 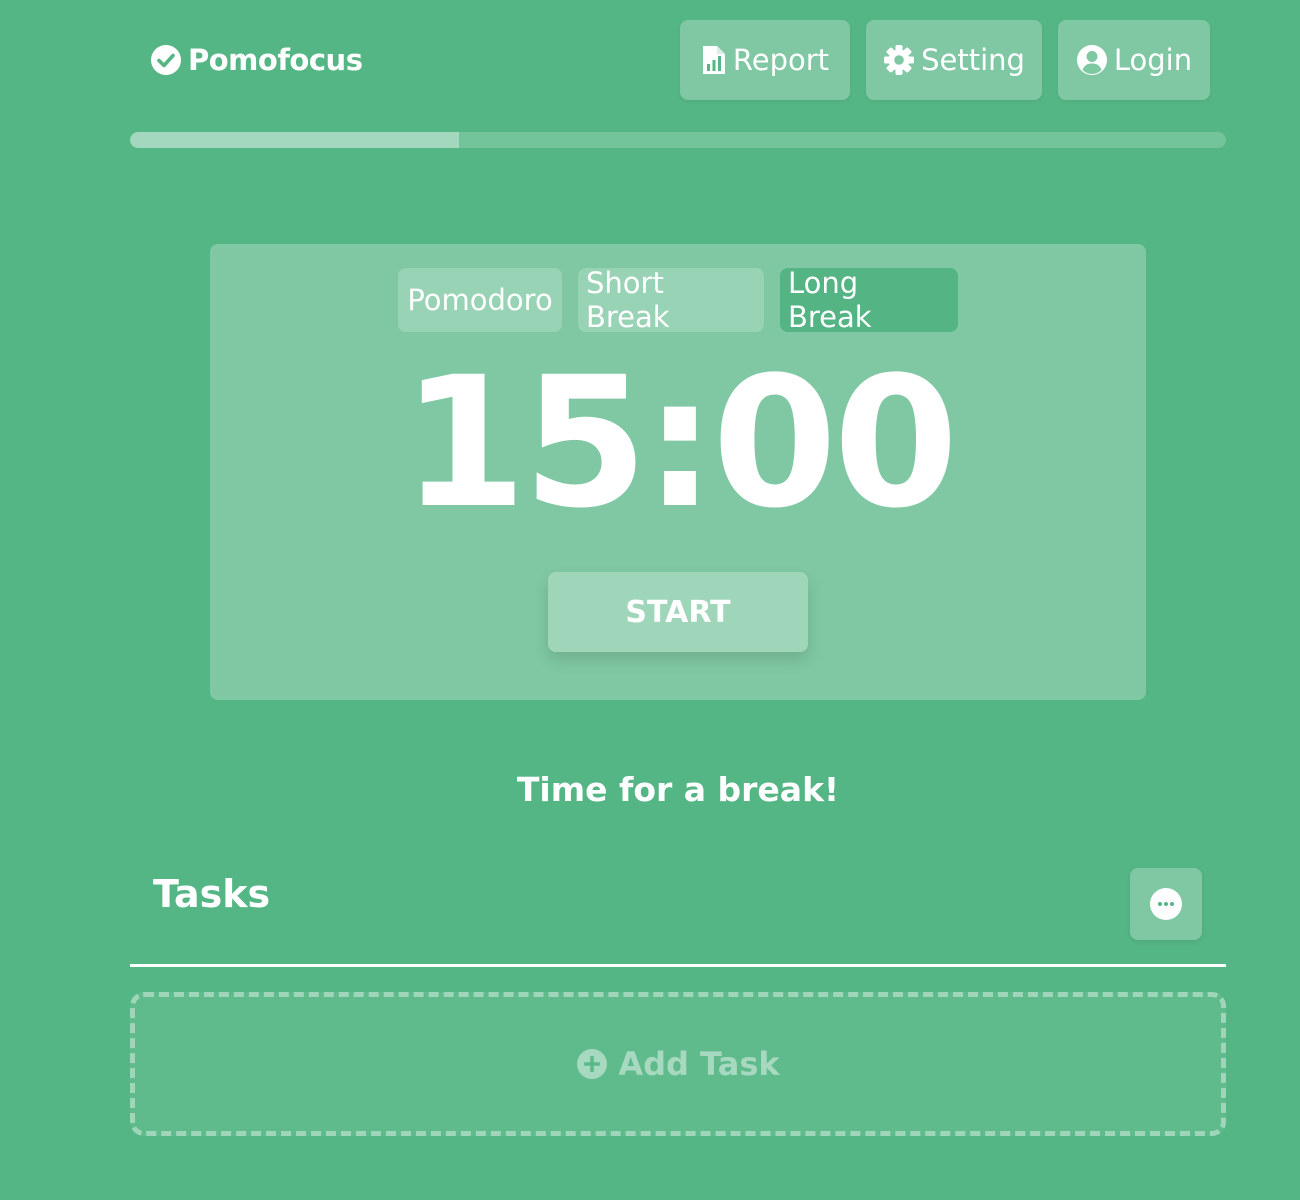 I want to click on app-name: Pomofocus, so click(x=275, y=60).